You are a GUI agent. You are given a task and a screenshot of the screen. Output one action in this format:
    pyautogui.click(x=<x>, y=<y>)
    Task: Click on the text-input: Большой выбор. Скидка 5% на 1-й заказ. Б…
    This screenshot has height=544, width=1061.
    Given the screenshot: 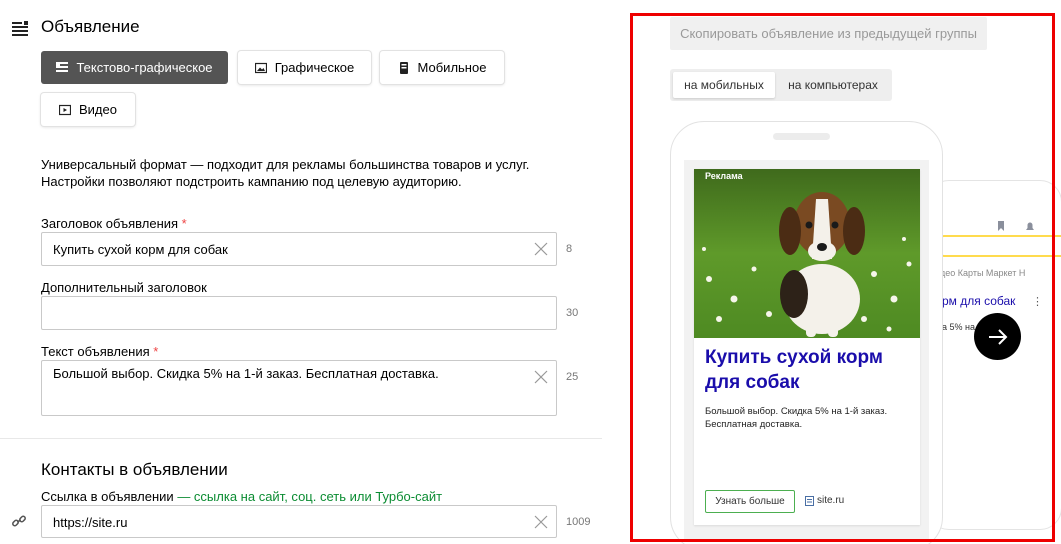 What is the action you would take?
    pyautogui.click(x=299, y=388)
    